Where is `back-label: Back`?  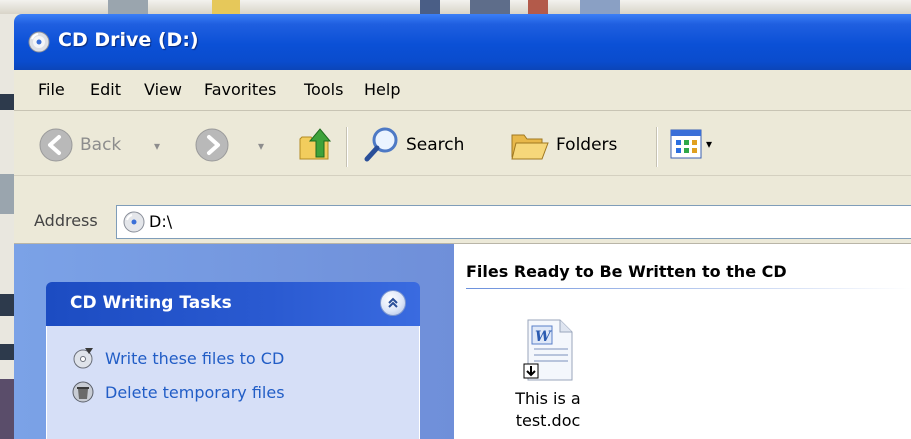
back-label: Back is located at coordinates (101, 145).